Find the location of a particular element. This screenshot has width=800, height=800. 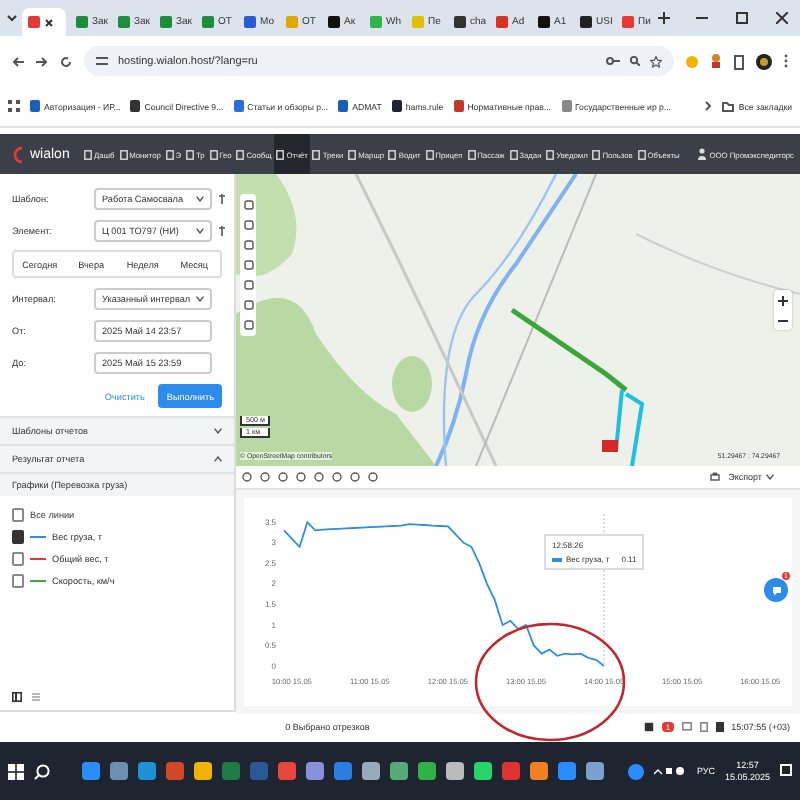

browser-tab is located at coordinates (44, 22).